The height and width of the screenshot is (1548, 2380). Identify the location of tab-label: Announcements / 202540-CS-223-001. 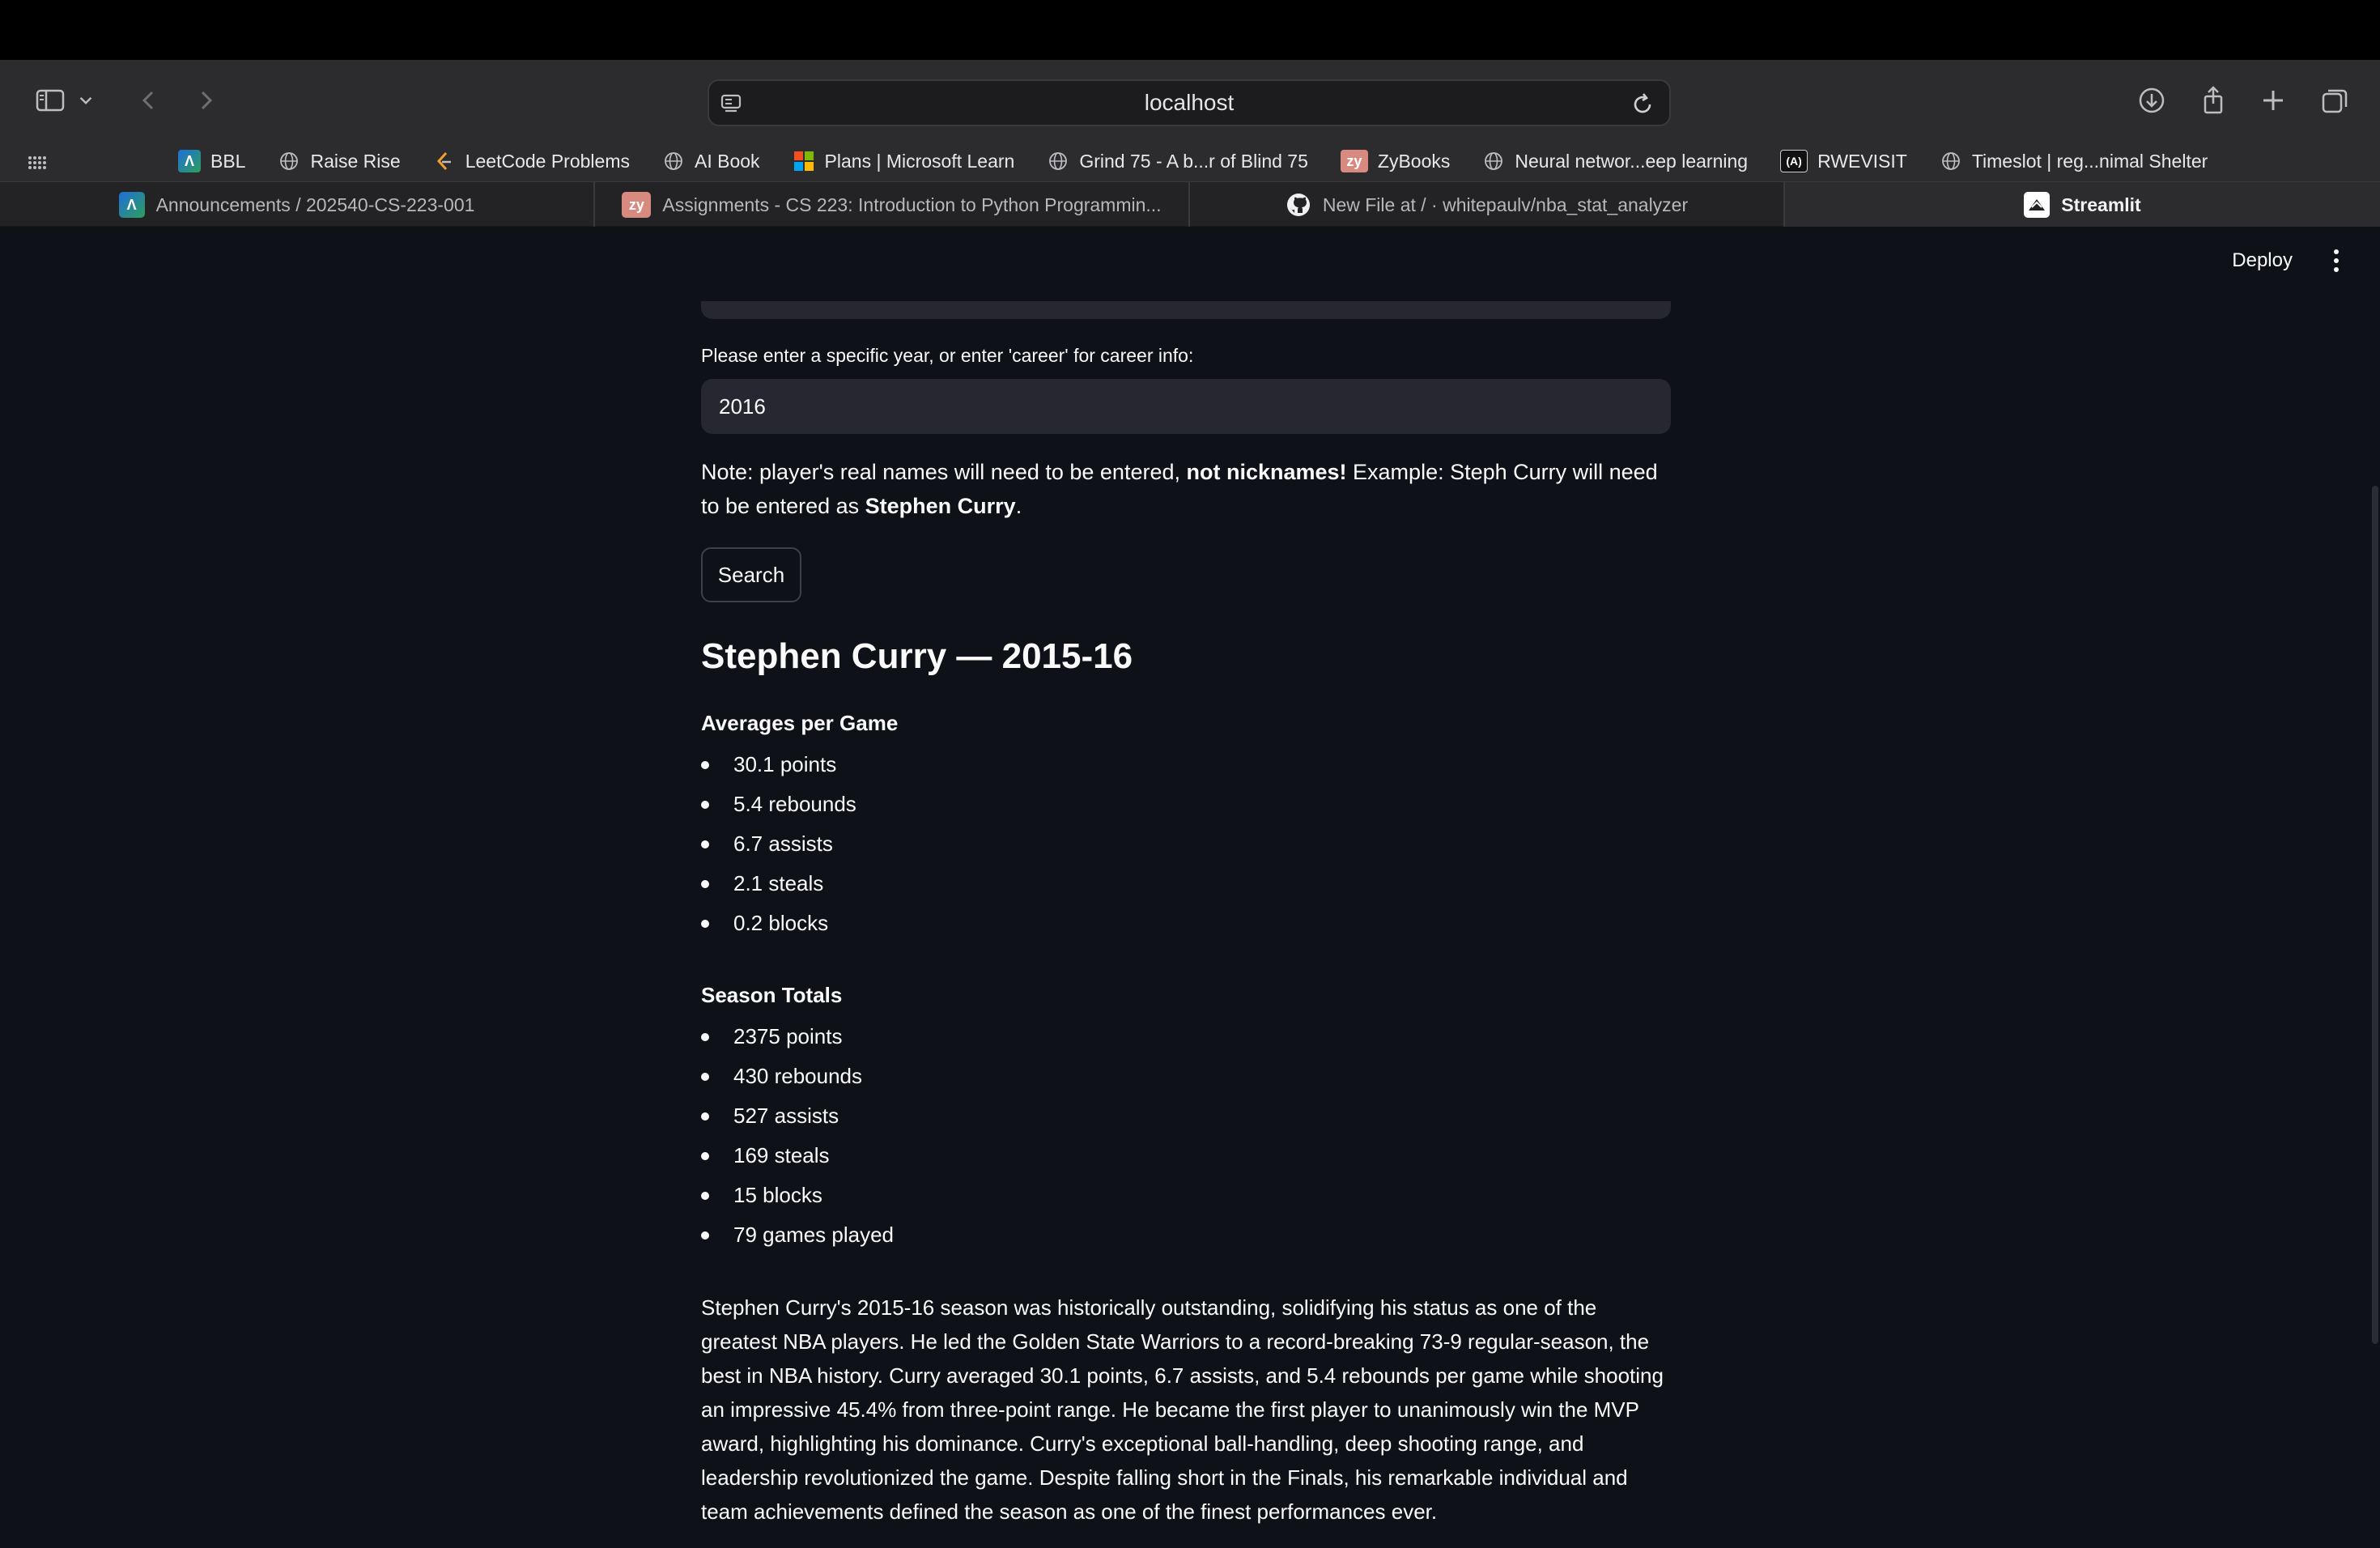
(315, 205).